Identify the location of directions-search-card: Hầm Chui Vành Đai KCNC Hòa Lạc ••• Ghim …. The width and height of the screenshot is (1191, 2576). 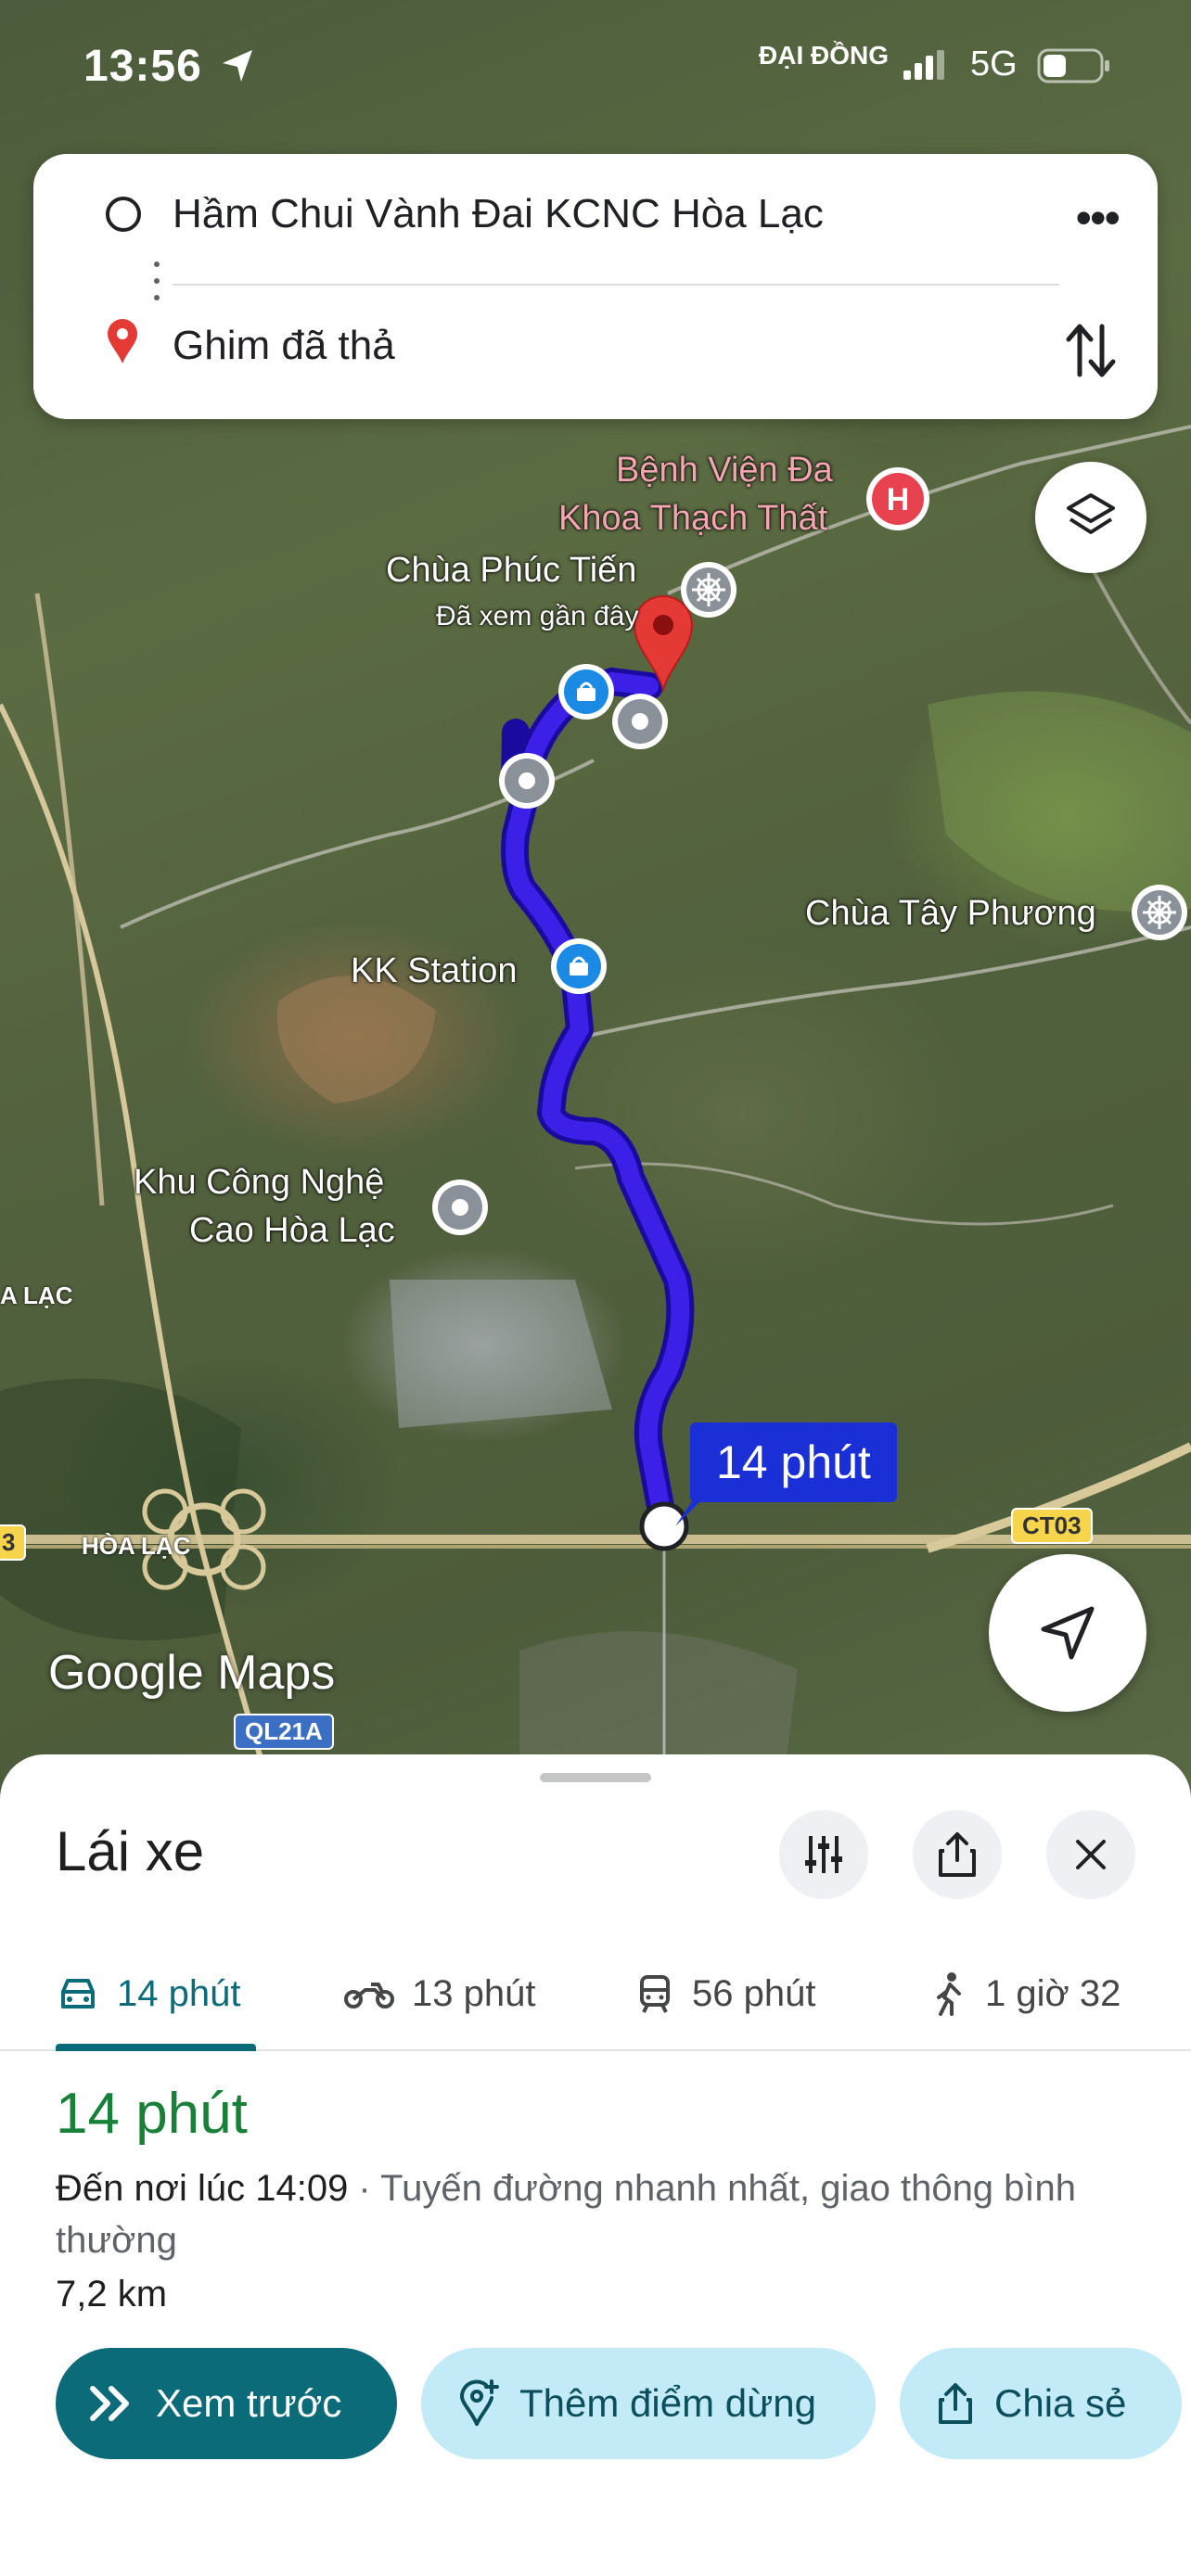
(595, 286).